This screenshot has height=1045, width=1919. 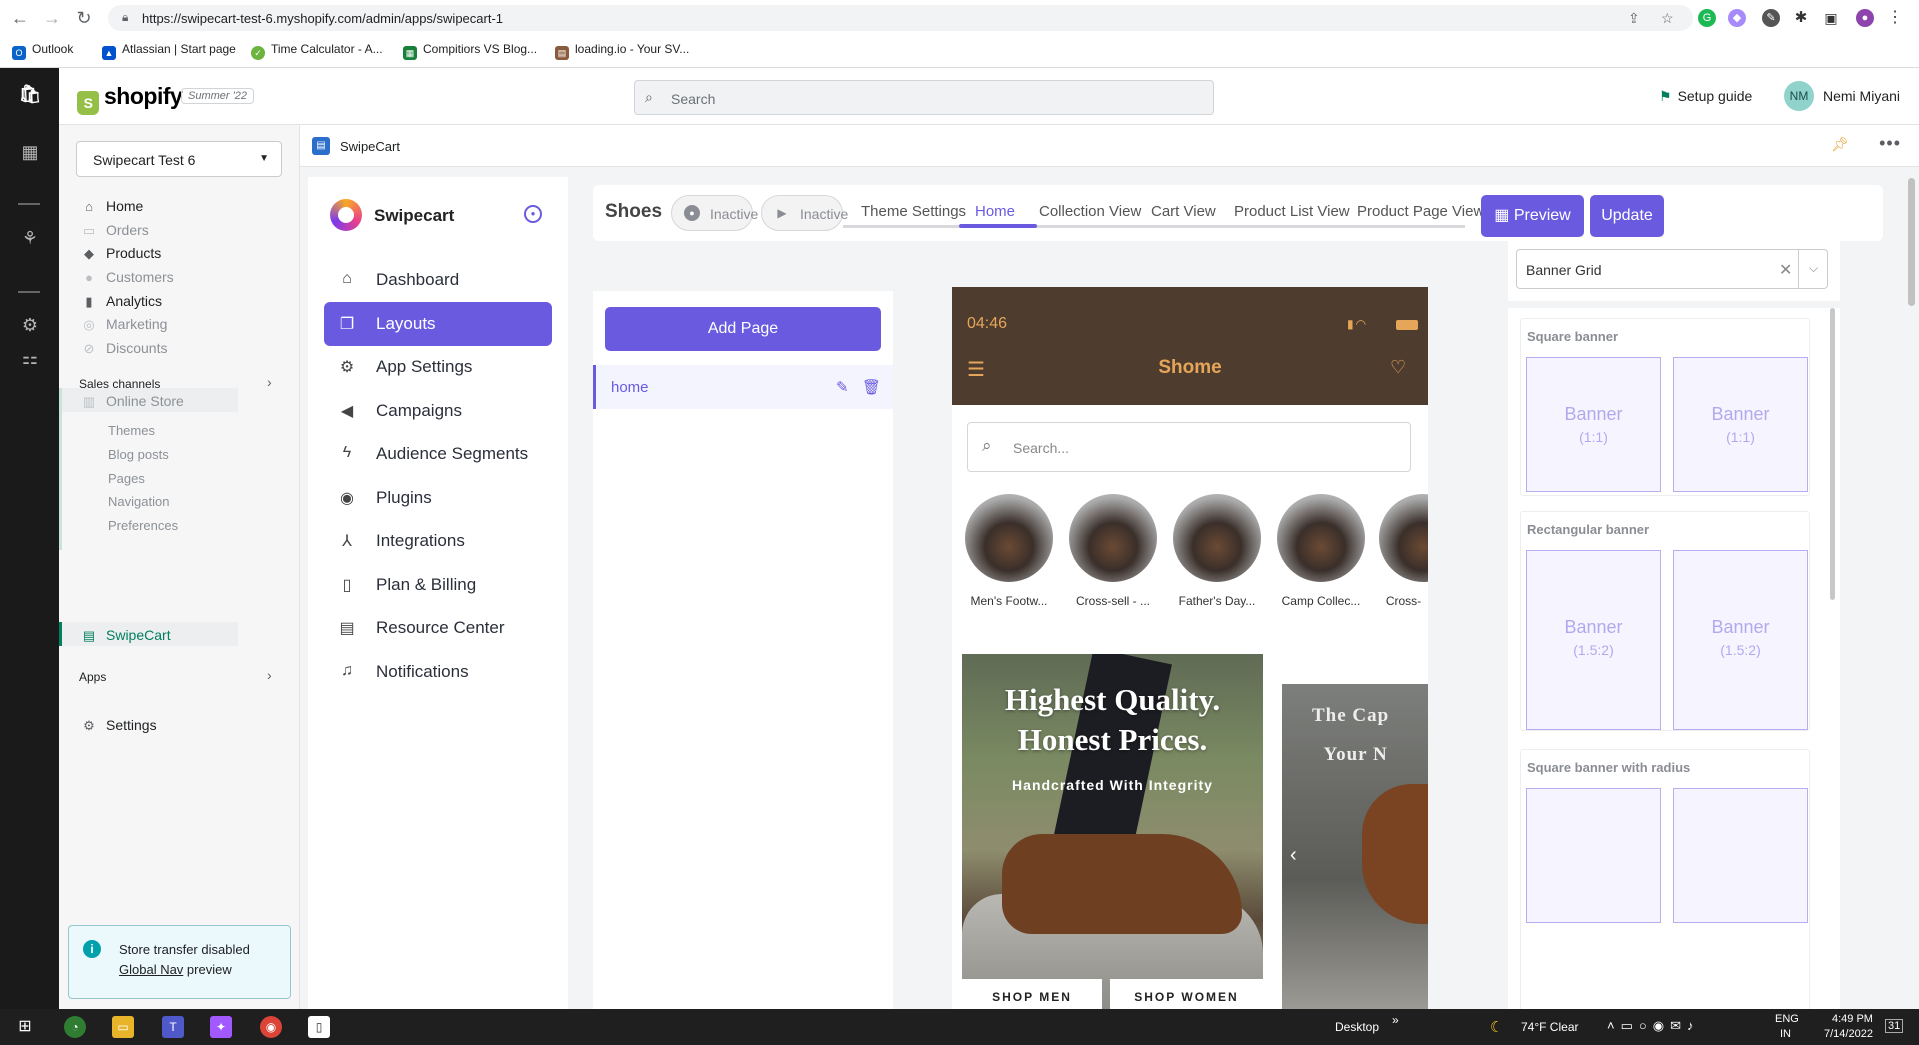 I want to click on clear-icon: ✕, so click(x=1785, y=270).